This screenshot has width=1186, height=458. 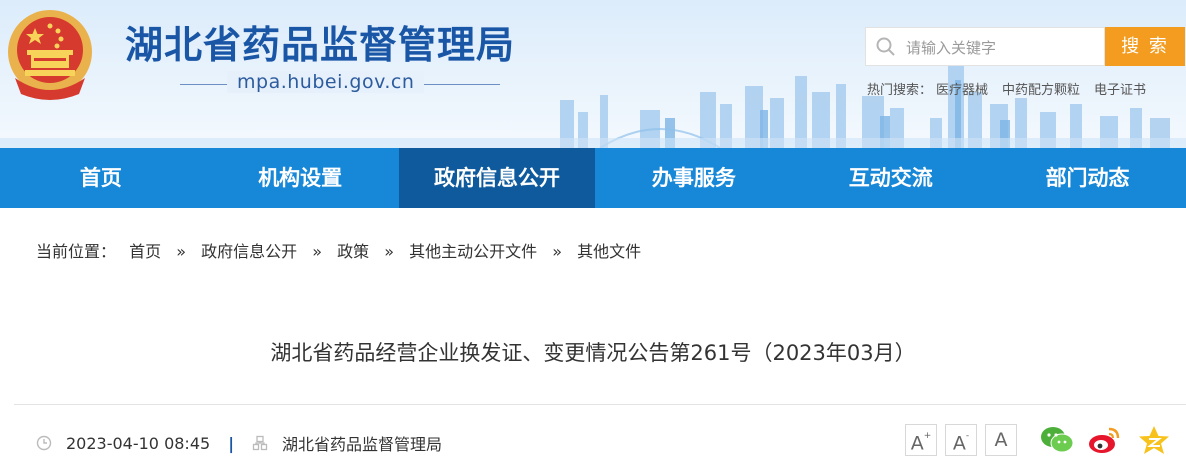 I want to click on font-smaller-mark: -, so click(x=967, y=436).